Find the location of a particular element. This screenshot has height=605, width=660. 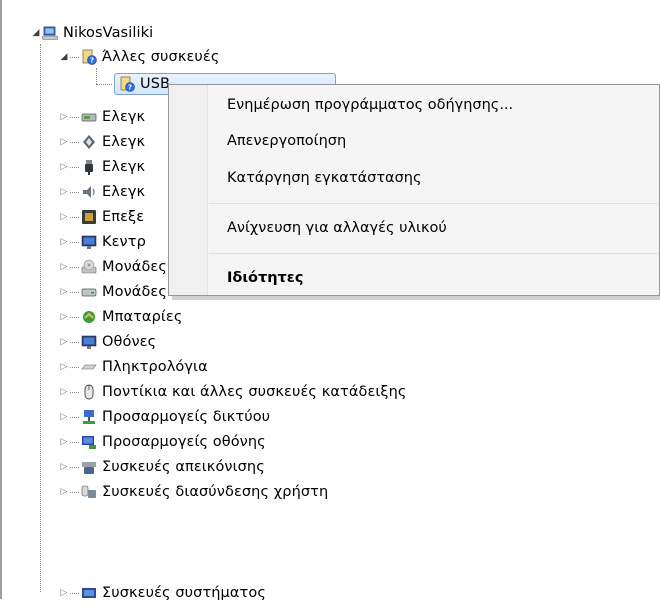

hid-icon is located at coordinates (89, 492).